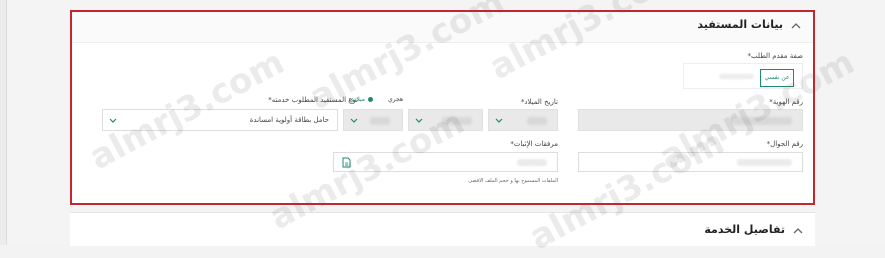  Describe the element at coordinates (740, 24) in the screenshot. I see `section-title: بيانات المستفيد` at that location.